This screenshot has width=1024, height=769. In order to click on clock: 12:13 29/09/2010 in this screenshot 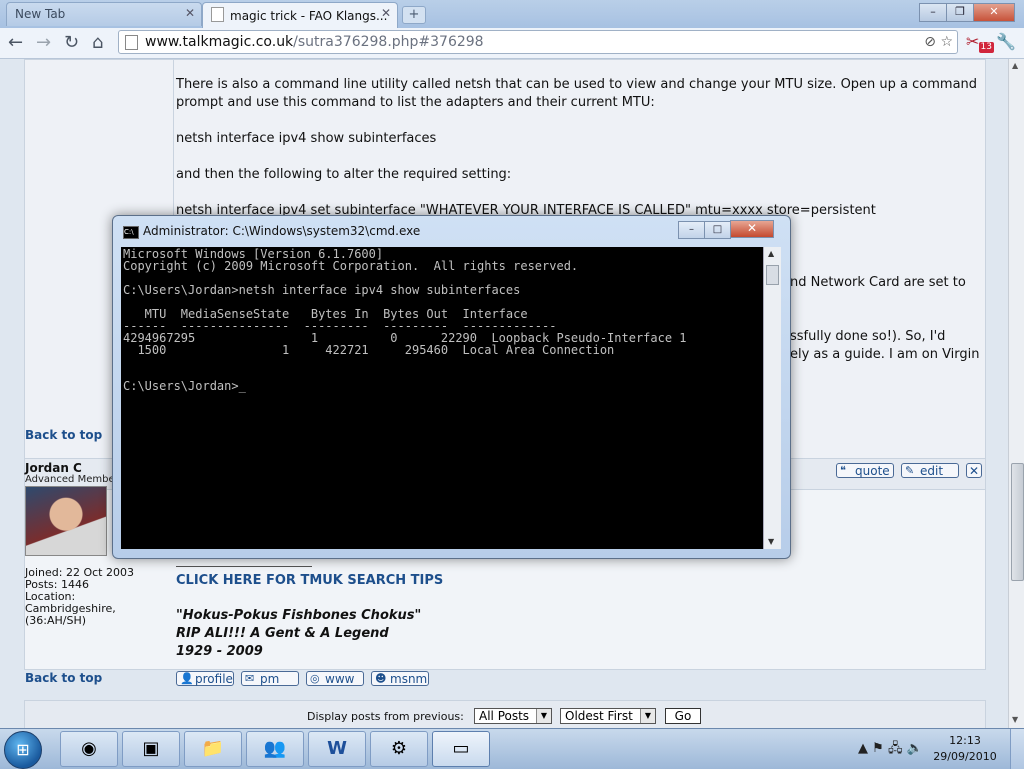, I will do `click(965, 749)`.